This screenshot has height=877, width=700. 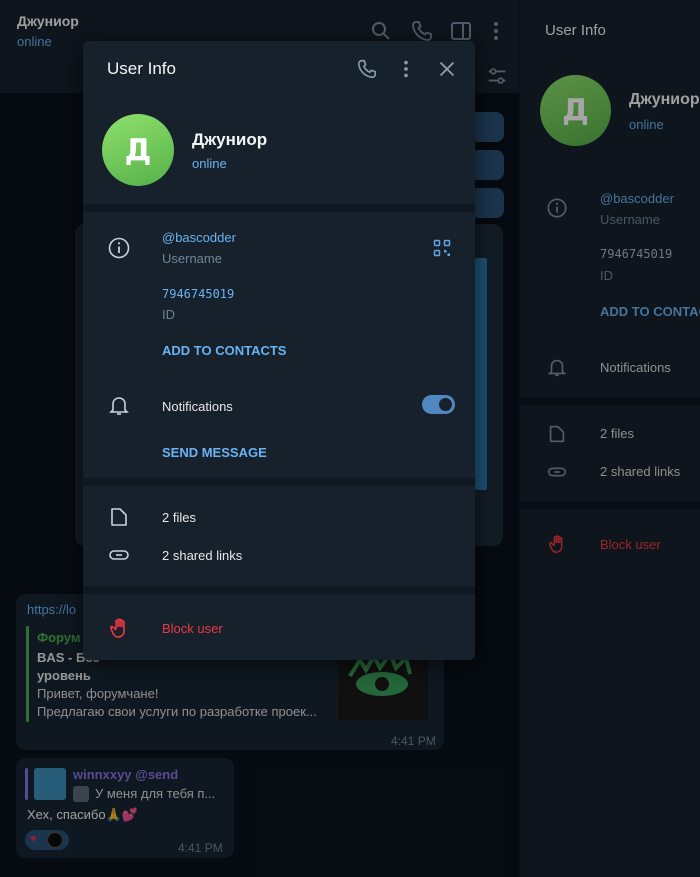 I want to click on bell-icon, so click(x=119, y=406).